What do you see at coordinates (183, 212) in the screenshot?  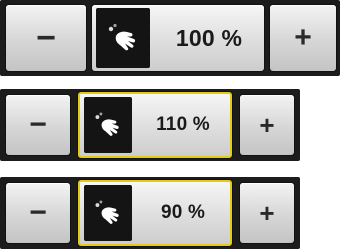 I see `zoom-level-value: 90 %` at bounding box center [183, 212].